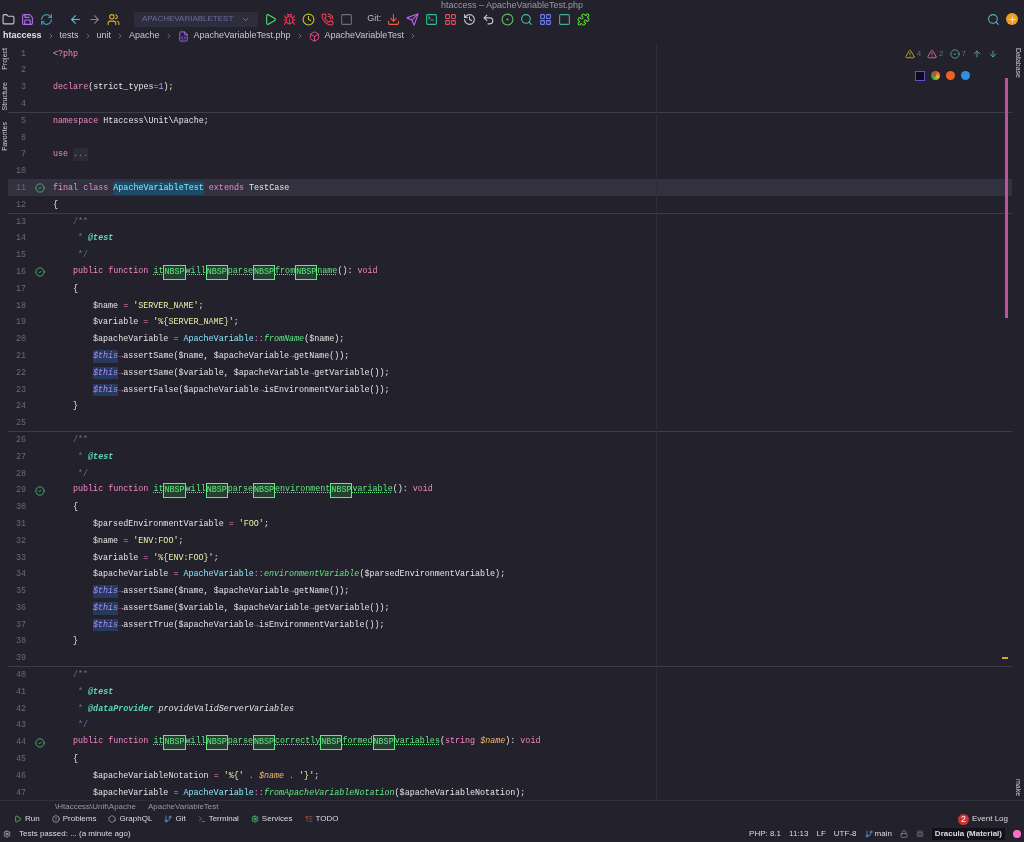 This screenshot has width=1024, height=842. I want to click on line-number: 10, so click(20, 171).